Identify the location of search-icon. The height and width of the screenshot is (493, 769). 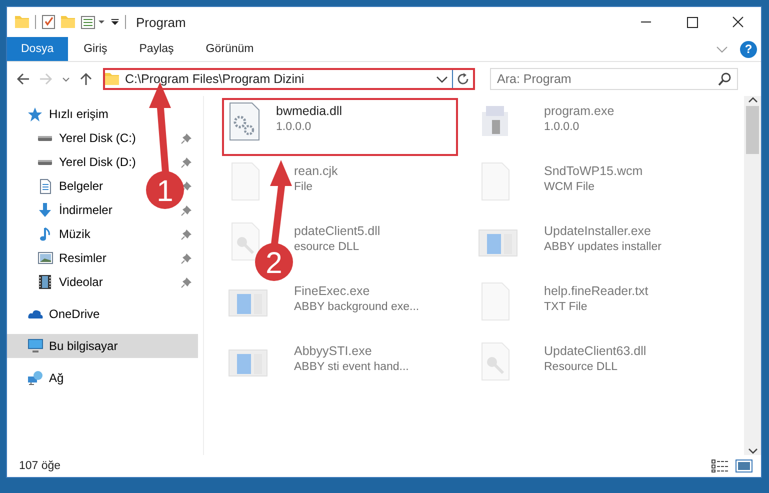
(725, 79).